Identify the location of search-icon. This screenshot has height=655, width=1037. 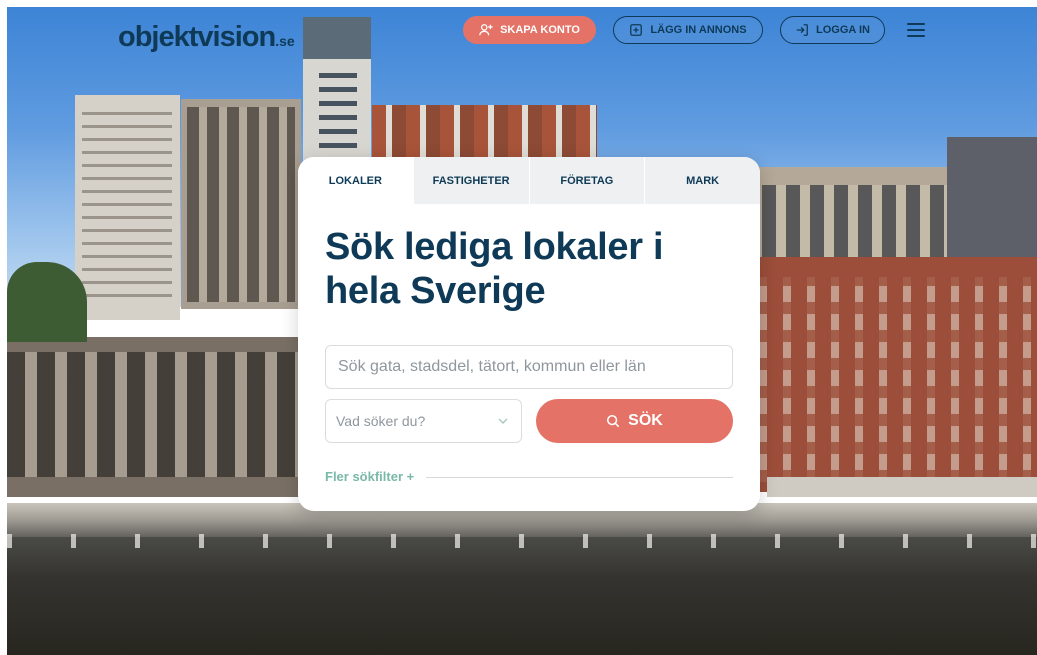
(613, 421).